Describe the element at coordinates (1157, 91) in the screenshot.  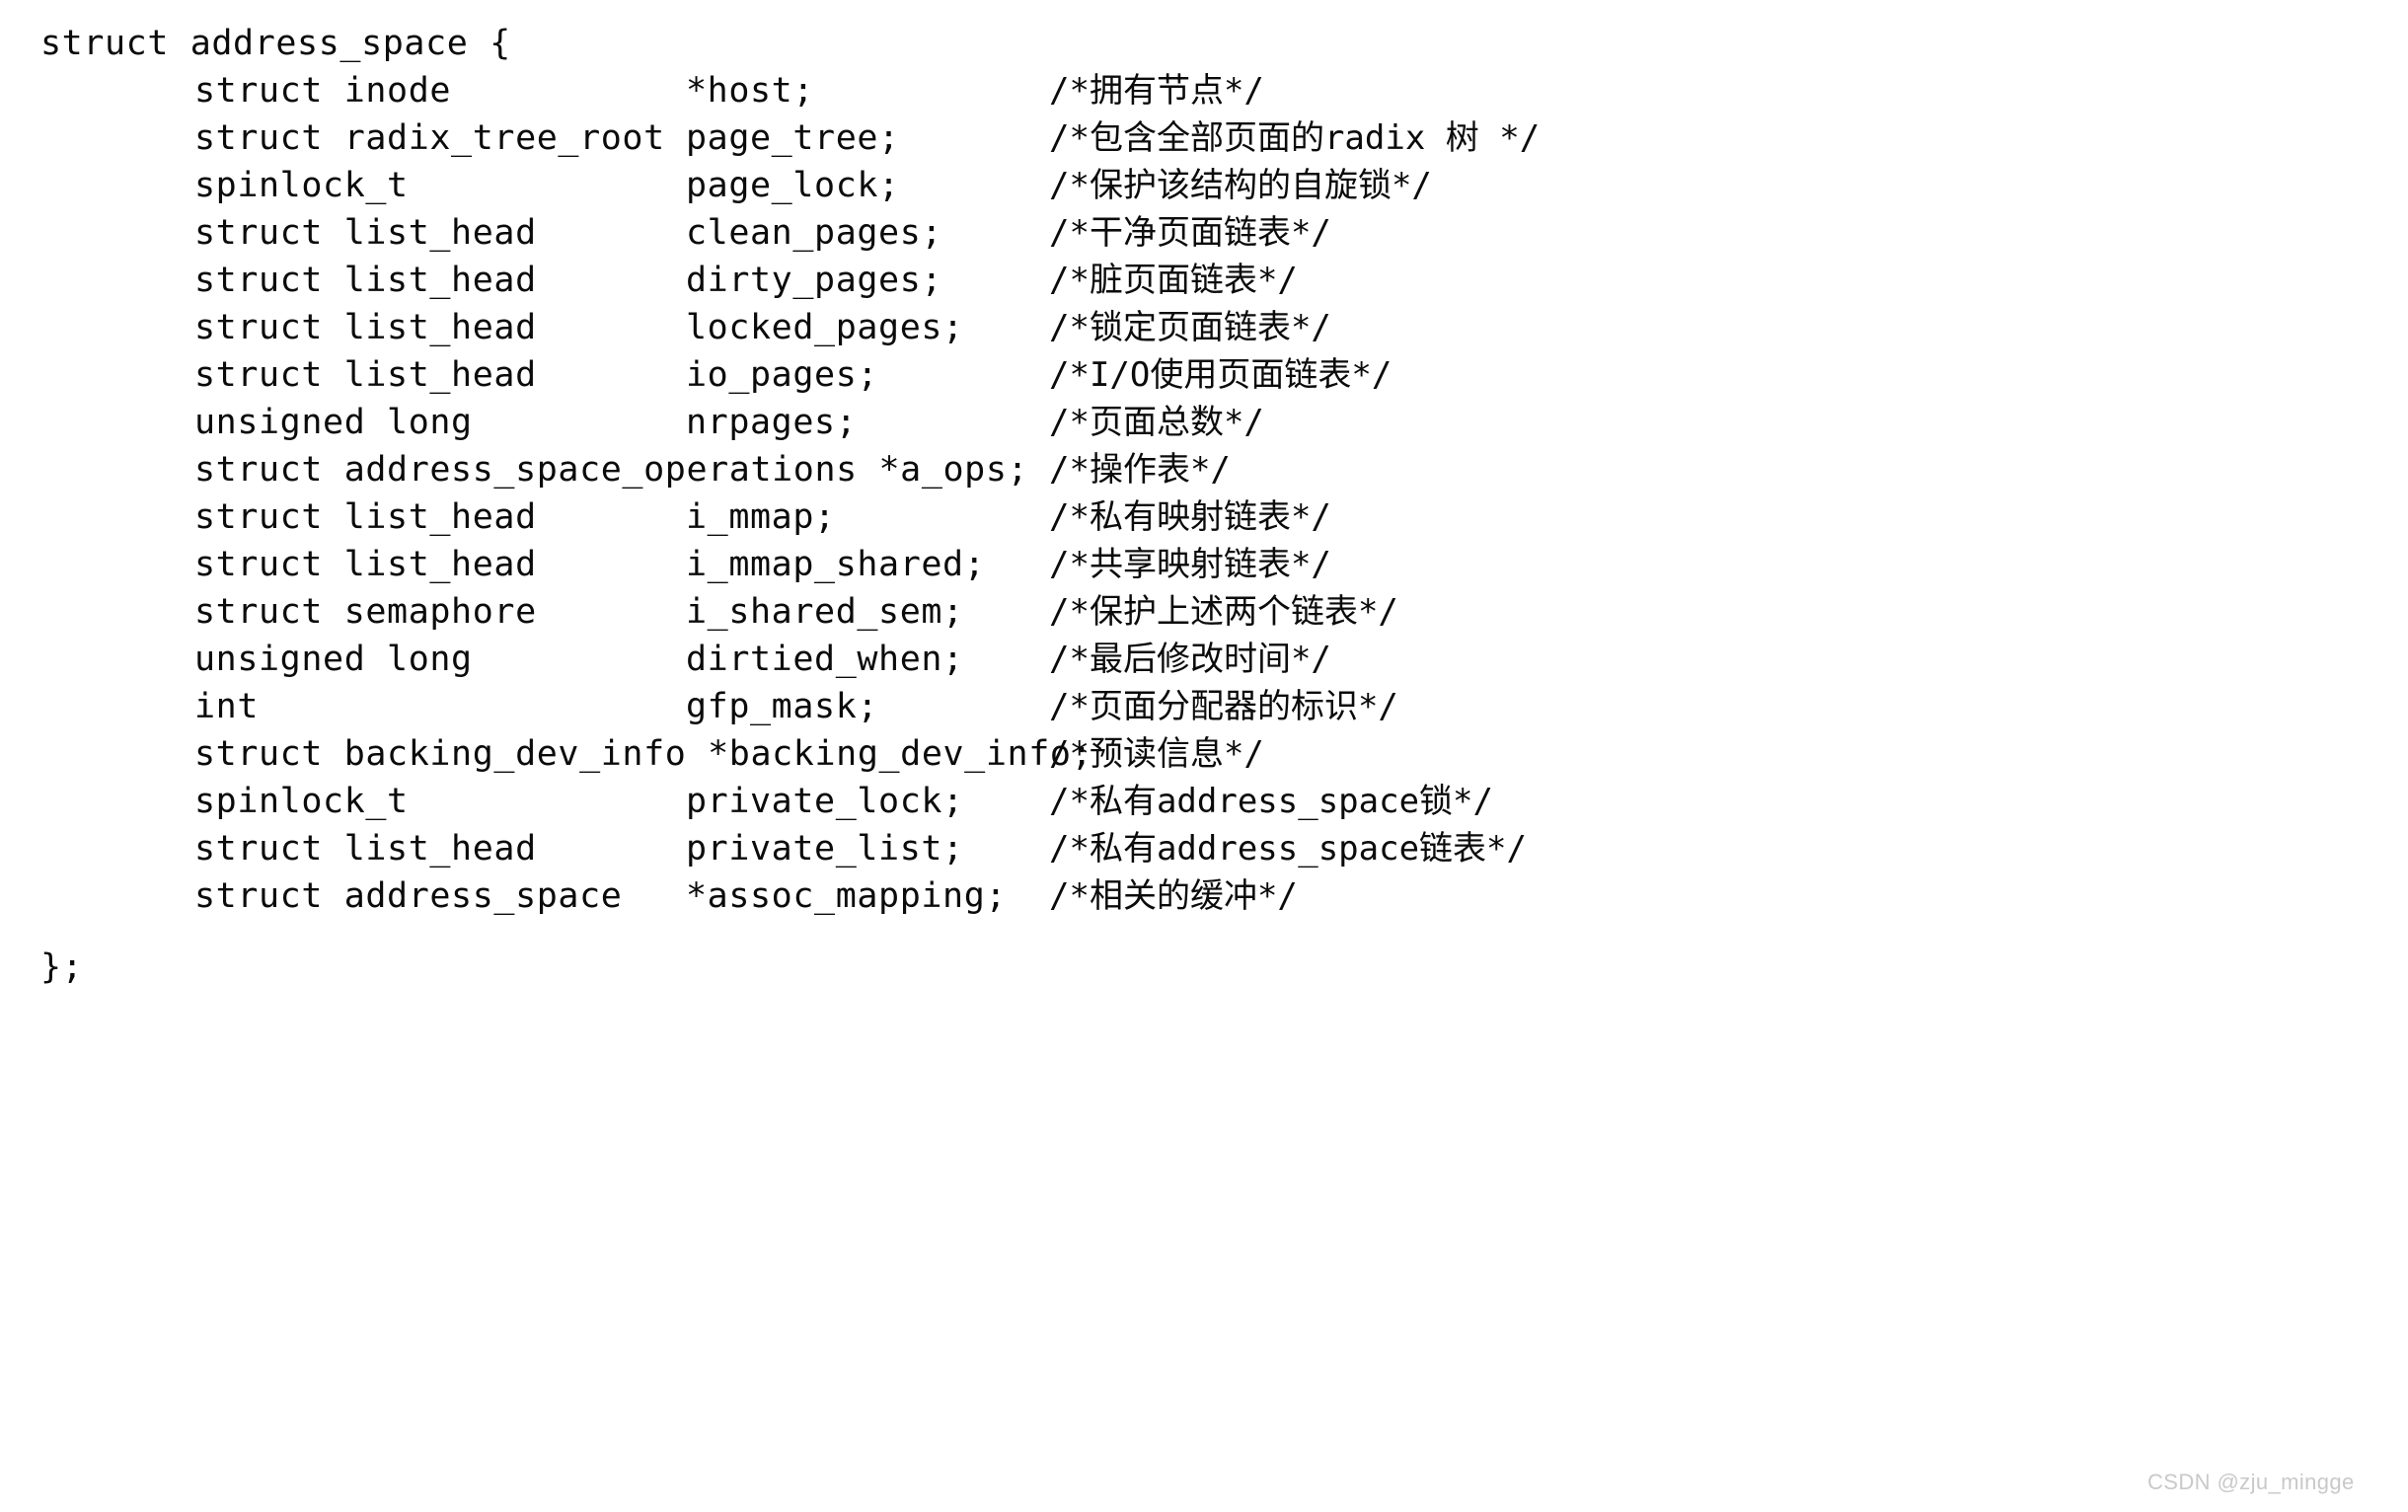
I see `field-comment: /*拥有节点*/` at that location.